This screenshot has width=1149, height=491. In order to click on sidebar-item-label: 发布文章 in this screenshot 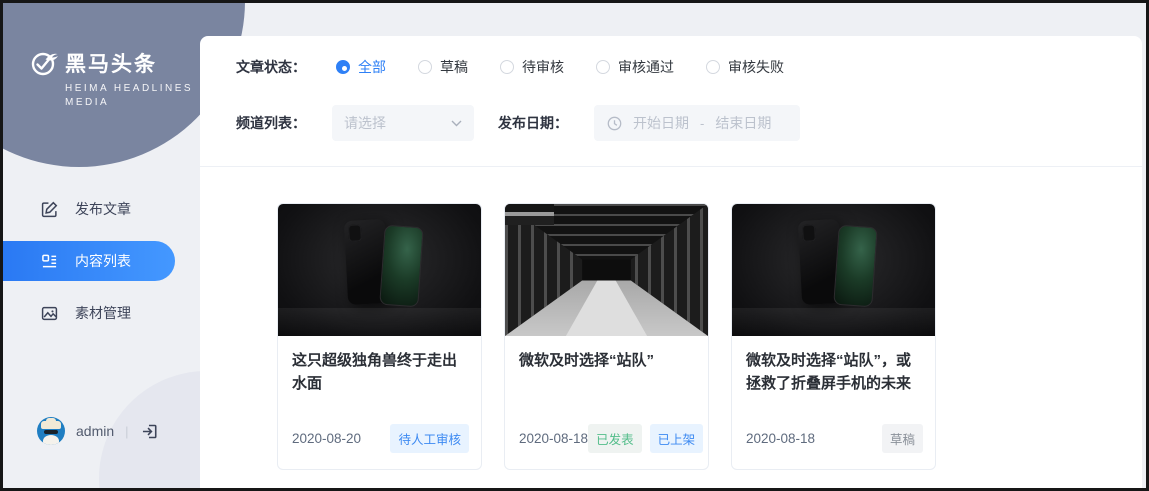, I will do `click(103, 209)`.